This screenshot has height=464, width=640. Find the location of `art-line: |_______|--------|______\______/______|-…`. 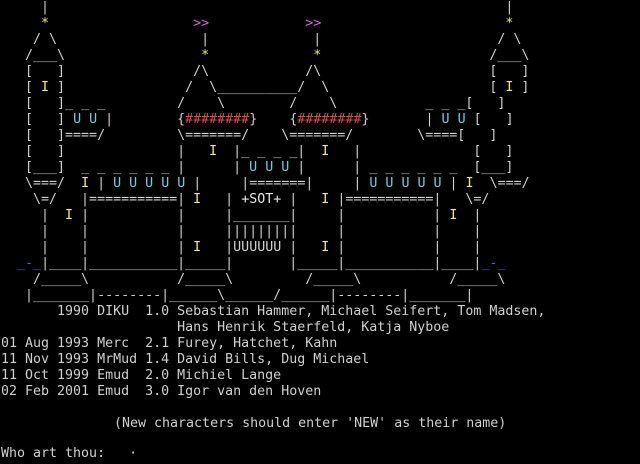

art-line: |_______|--------|______\______/______|-… is located at coordinates (249, 295).